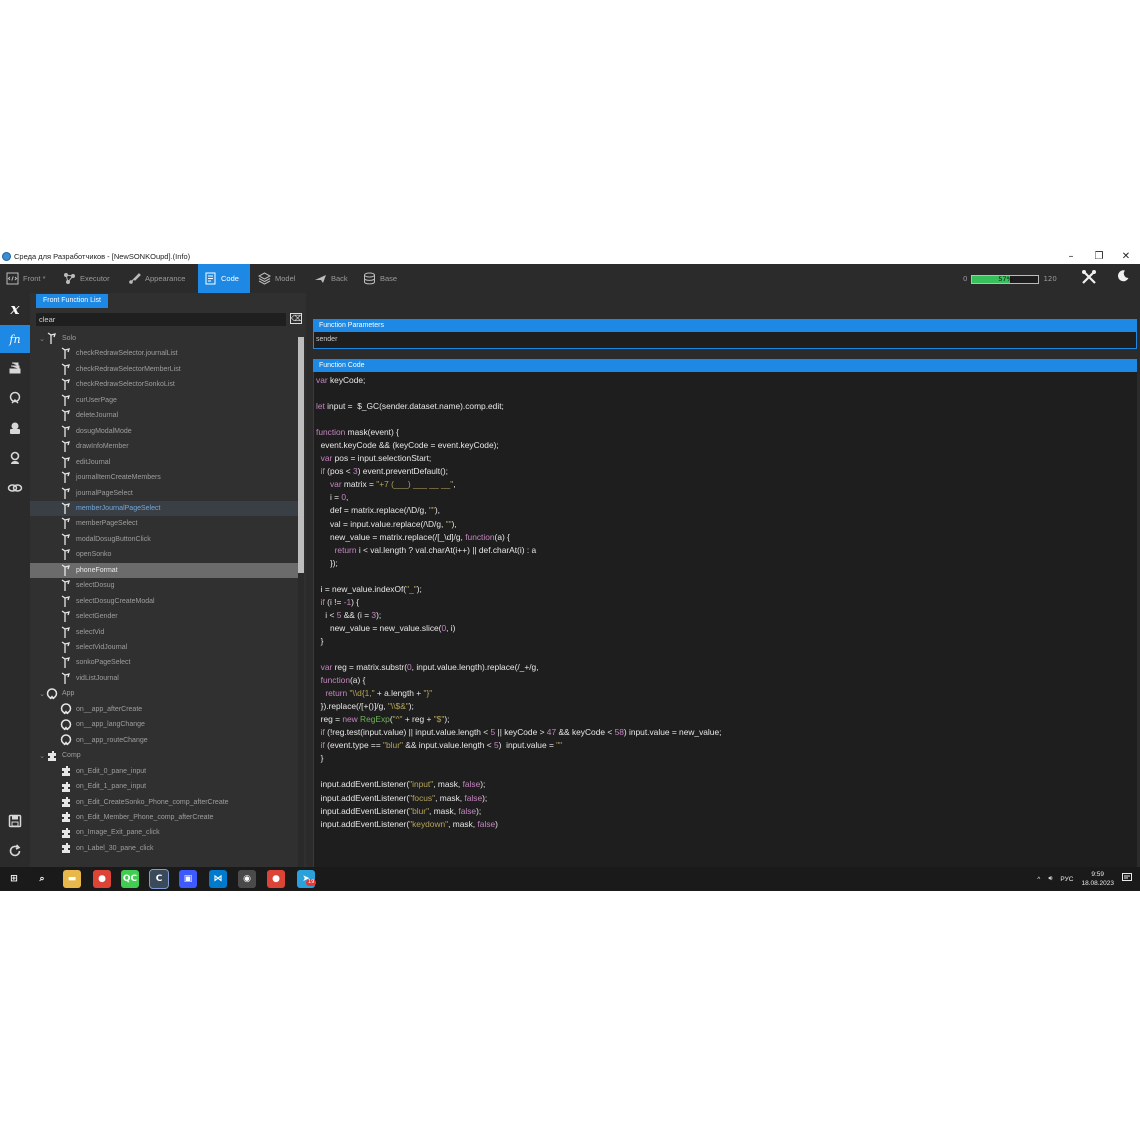 The width and height of the screenshot is (1140, 1140). Describe the element at coordinates (247, 879) in the screenshot. I see `steam-like-icon: ◉` at that location.